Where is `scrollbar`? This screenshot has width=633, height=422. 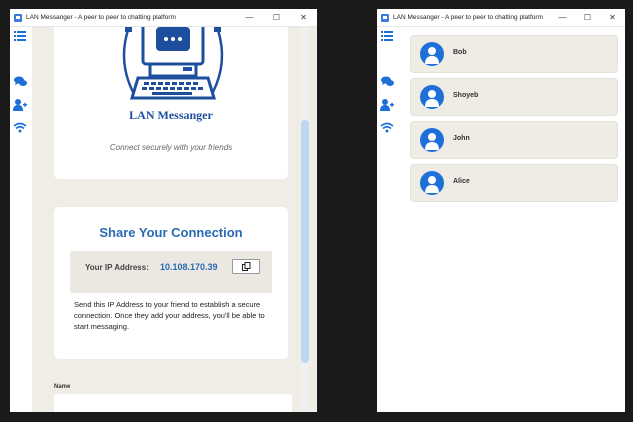
scrollbar is located at coordinates (305, 219).